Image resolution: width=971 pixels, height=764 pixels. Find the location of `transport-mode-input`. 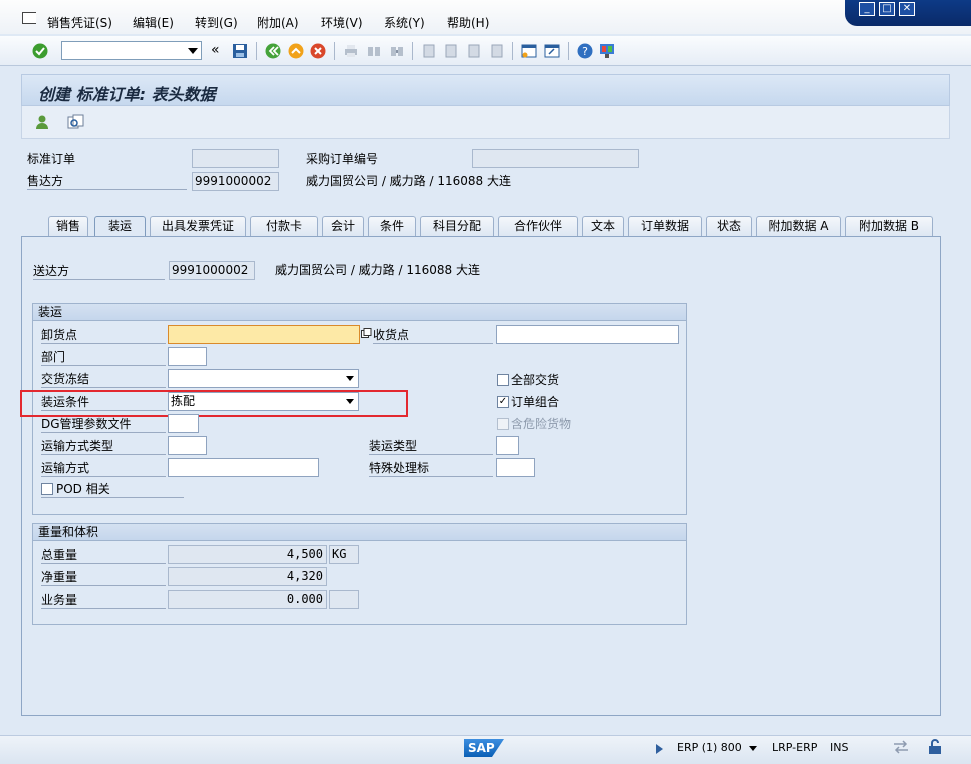

transport-mode-input is located at coordinates (243, 467).